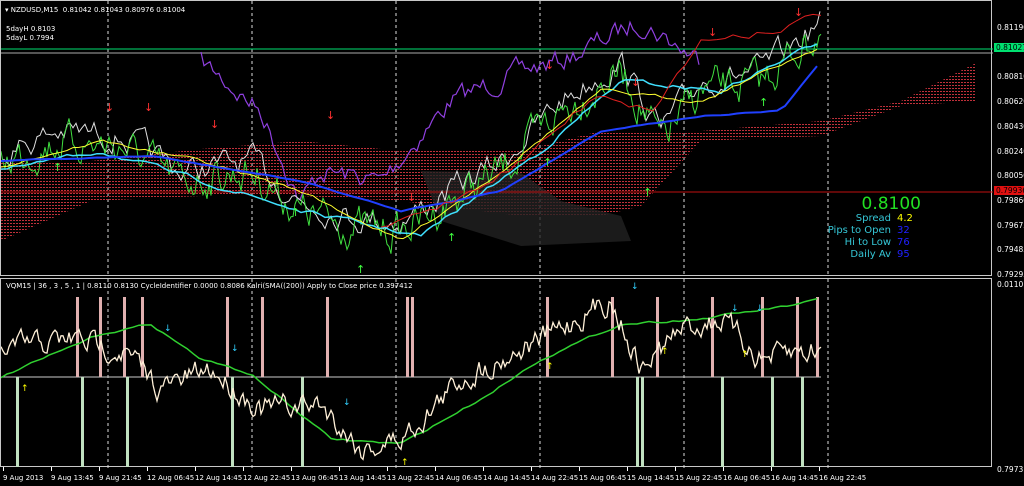 The image size is (1024, 486). What do you see at coordinates (1010, 225) in the screenshot?
I see `price-axis-label: 0.79675` at bounding box center [1010, 225].